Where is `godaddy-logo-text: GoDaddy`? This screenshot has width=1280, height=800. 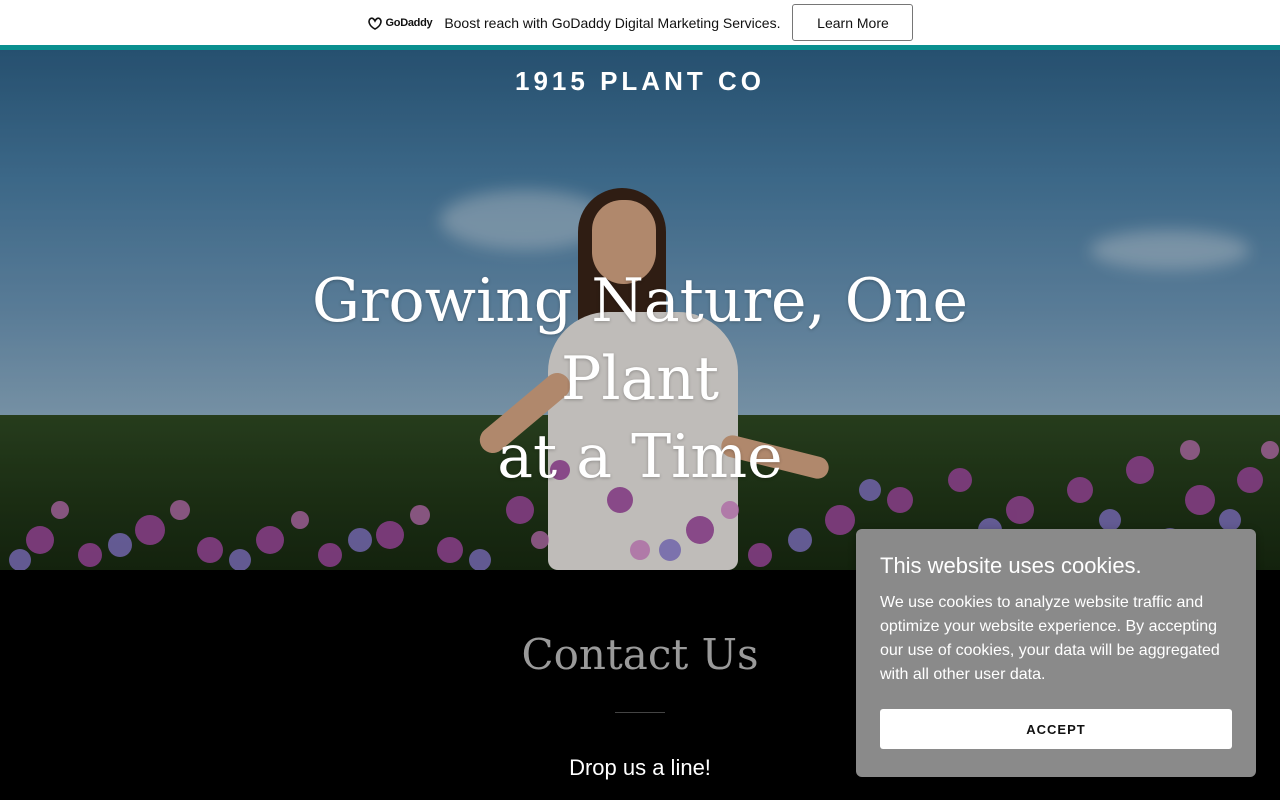
godaddy-logo-text: GoDaddy is located at coordinates (409, 22).